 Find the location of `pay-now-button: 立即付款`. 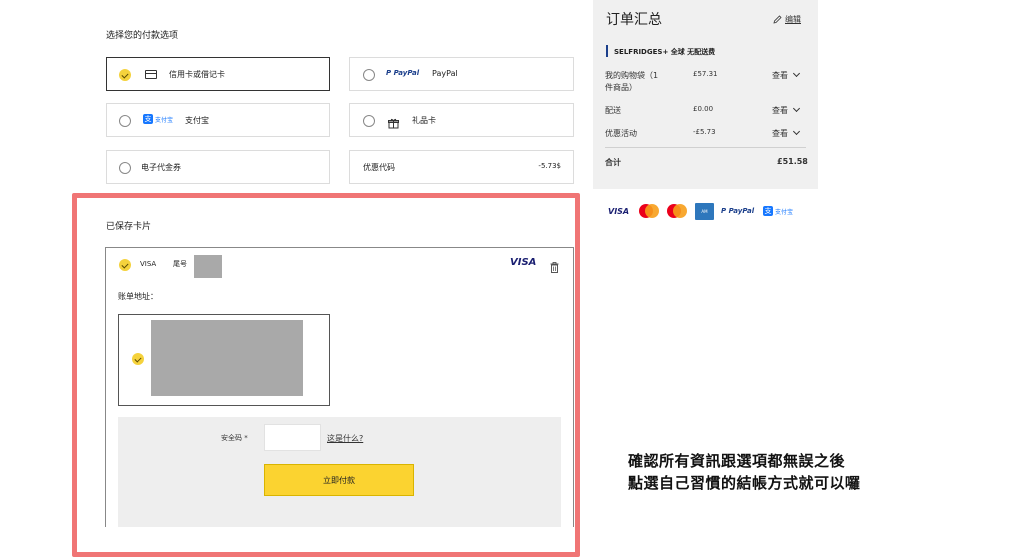

pay-now-button: 立即付款 is located at coordinates (339, 480).